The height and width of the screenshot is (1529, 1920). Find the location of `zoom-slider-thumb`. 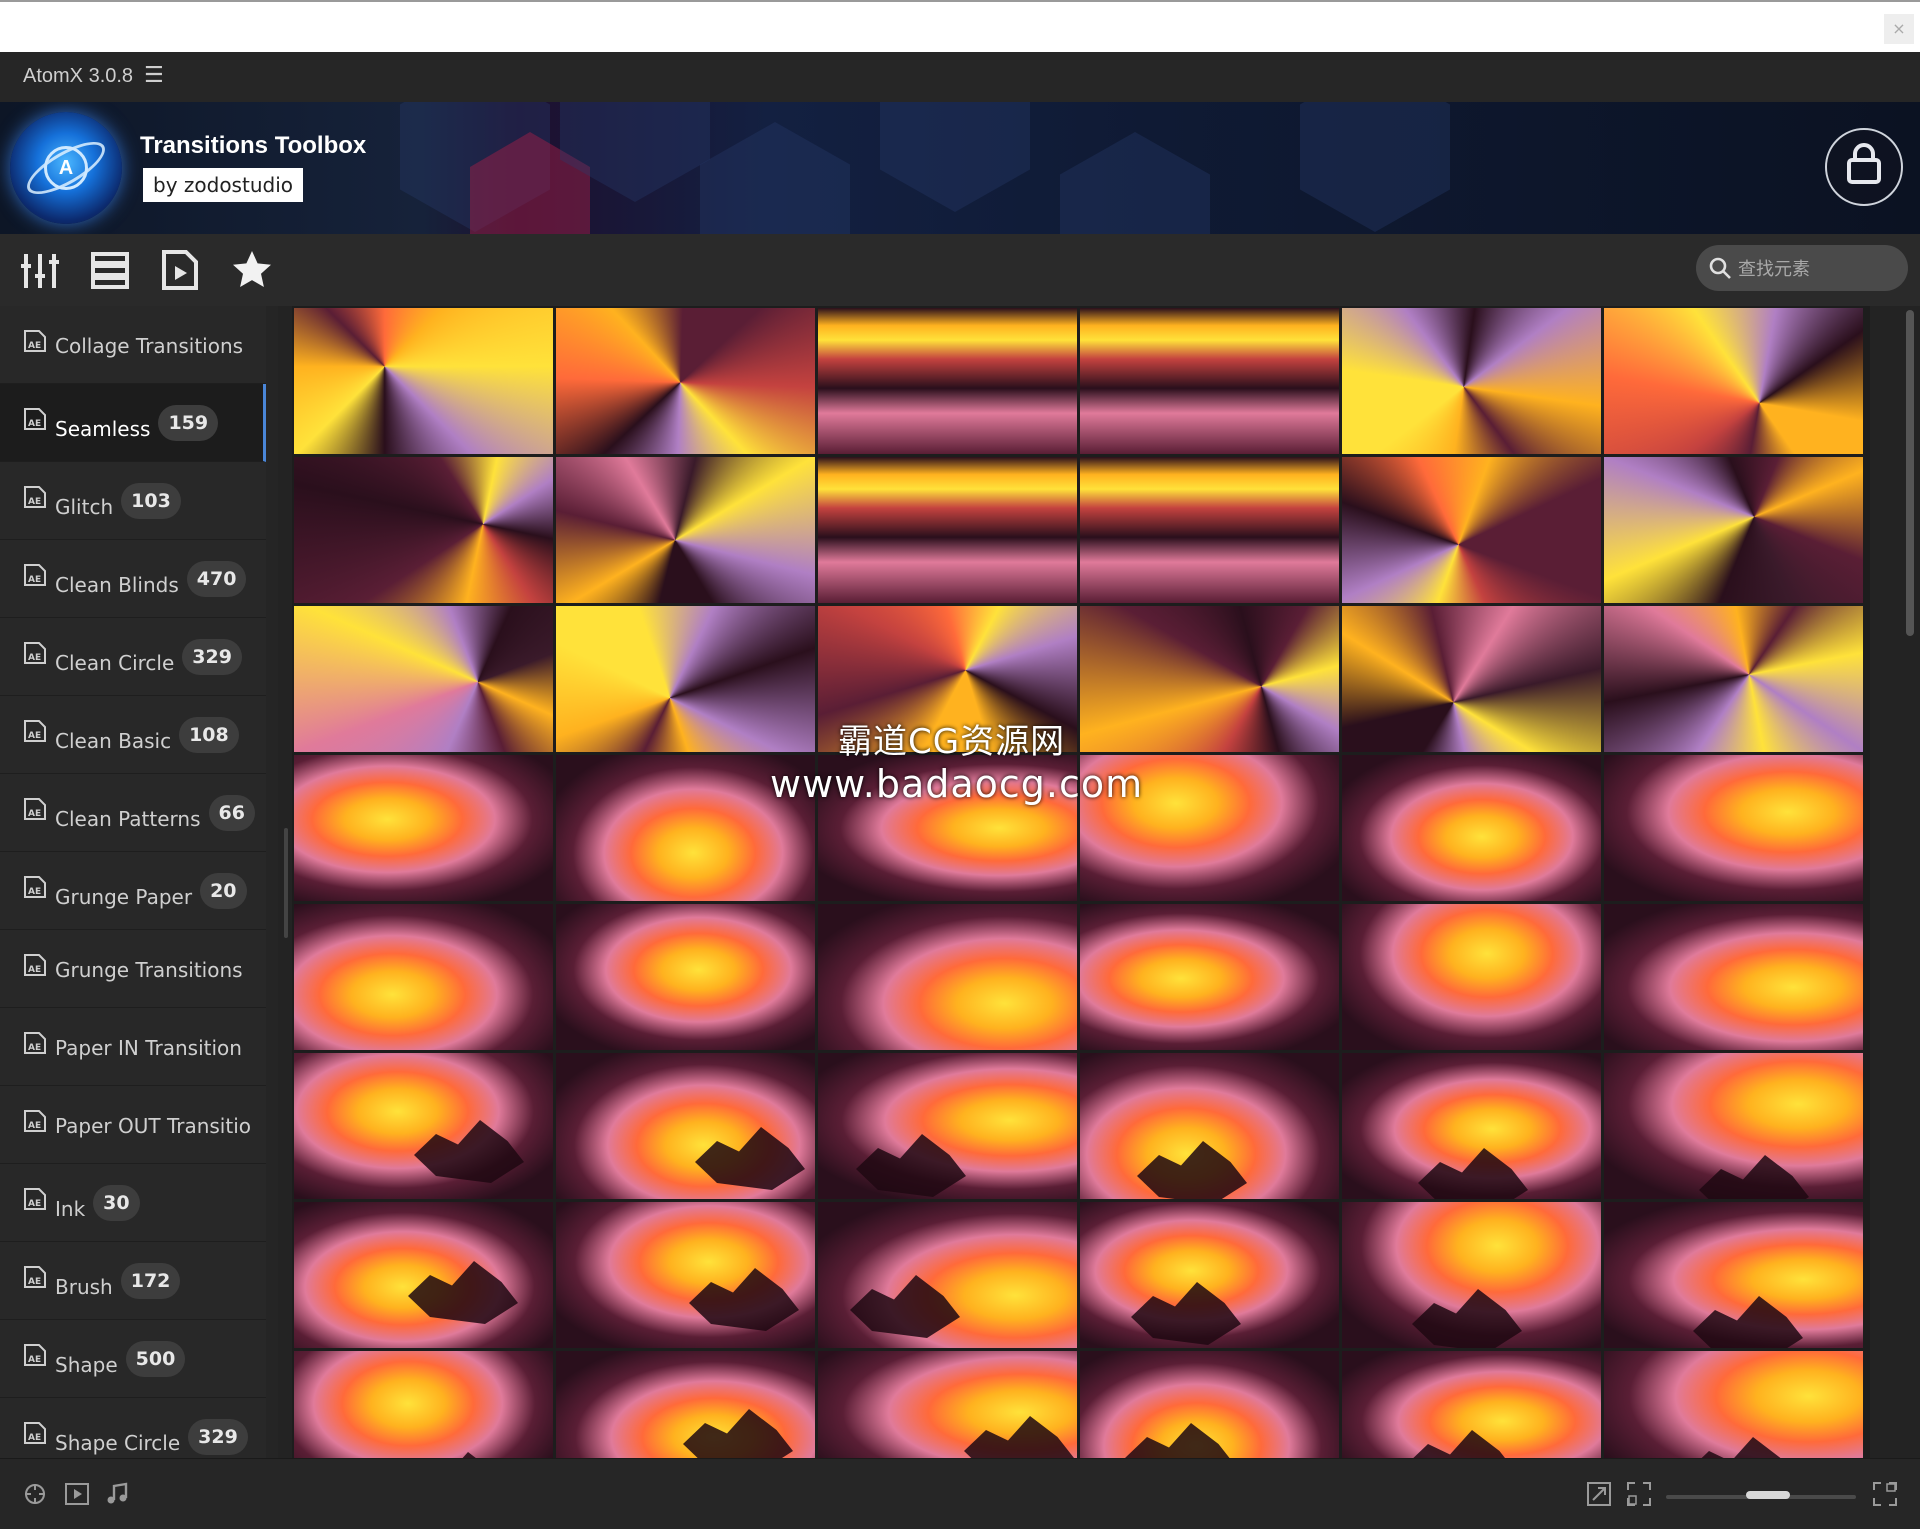

zoom-slider-thumb is located at coordinates (1768, 1495).